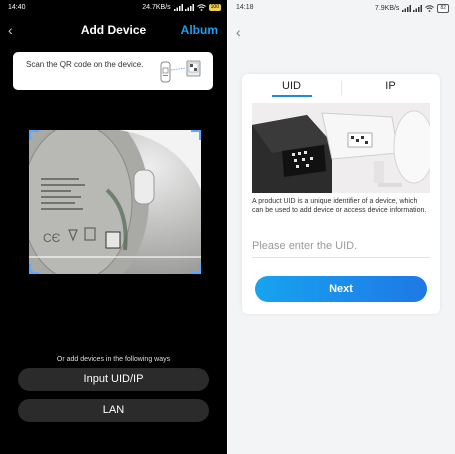  Describe the element at coordinates (214, 7) in the screenshot. I see `battery-icon: 100` at that location.